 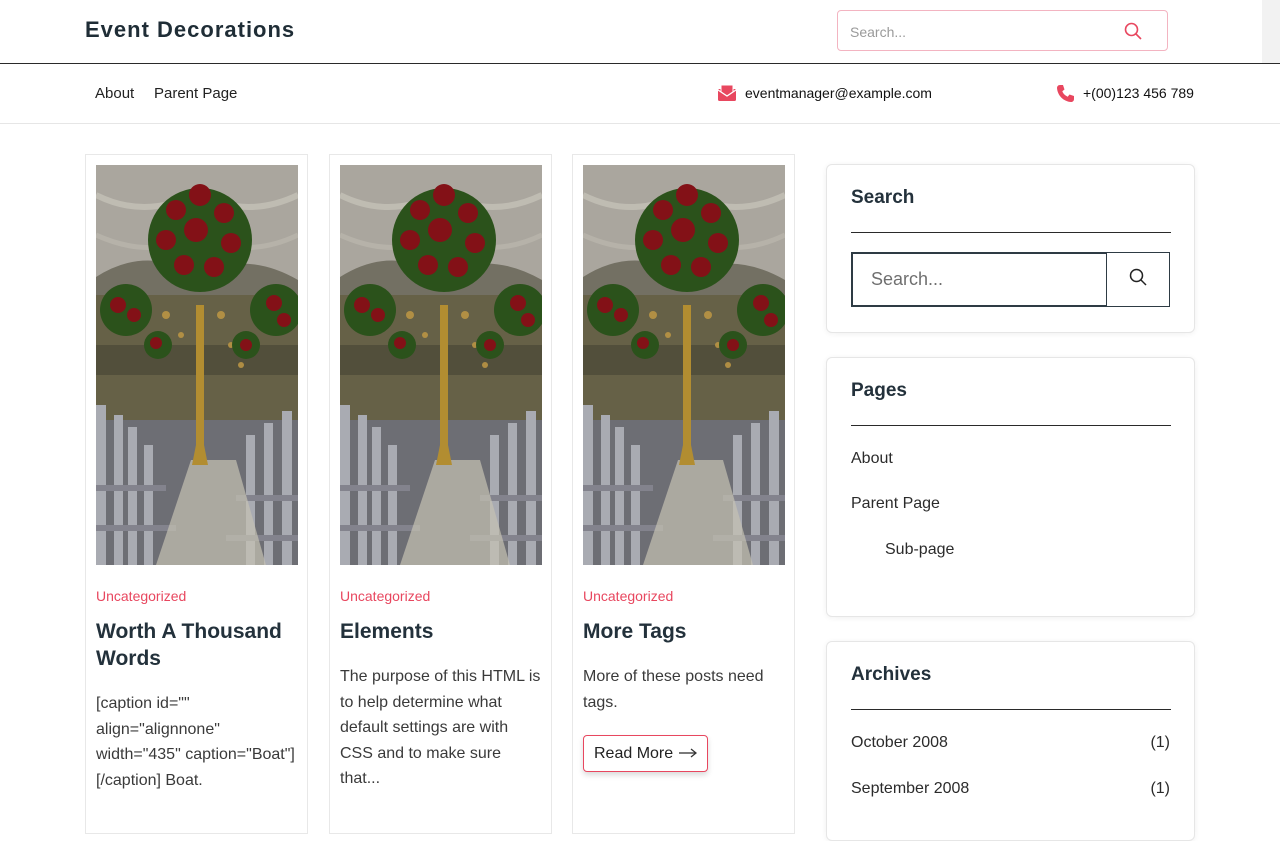 I want to click on site-header: Event Decorations, so click(x=640, y=32).